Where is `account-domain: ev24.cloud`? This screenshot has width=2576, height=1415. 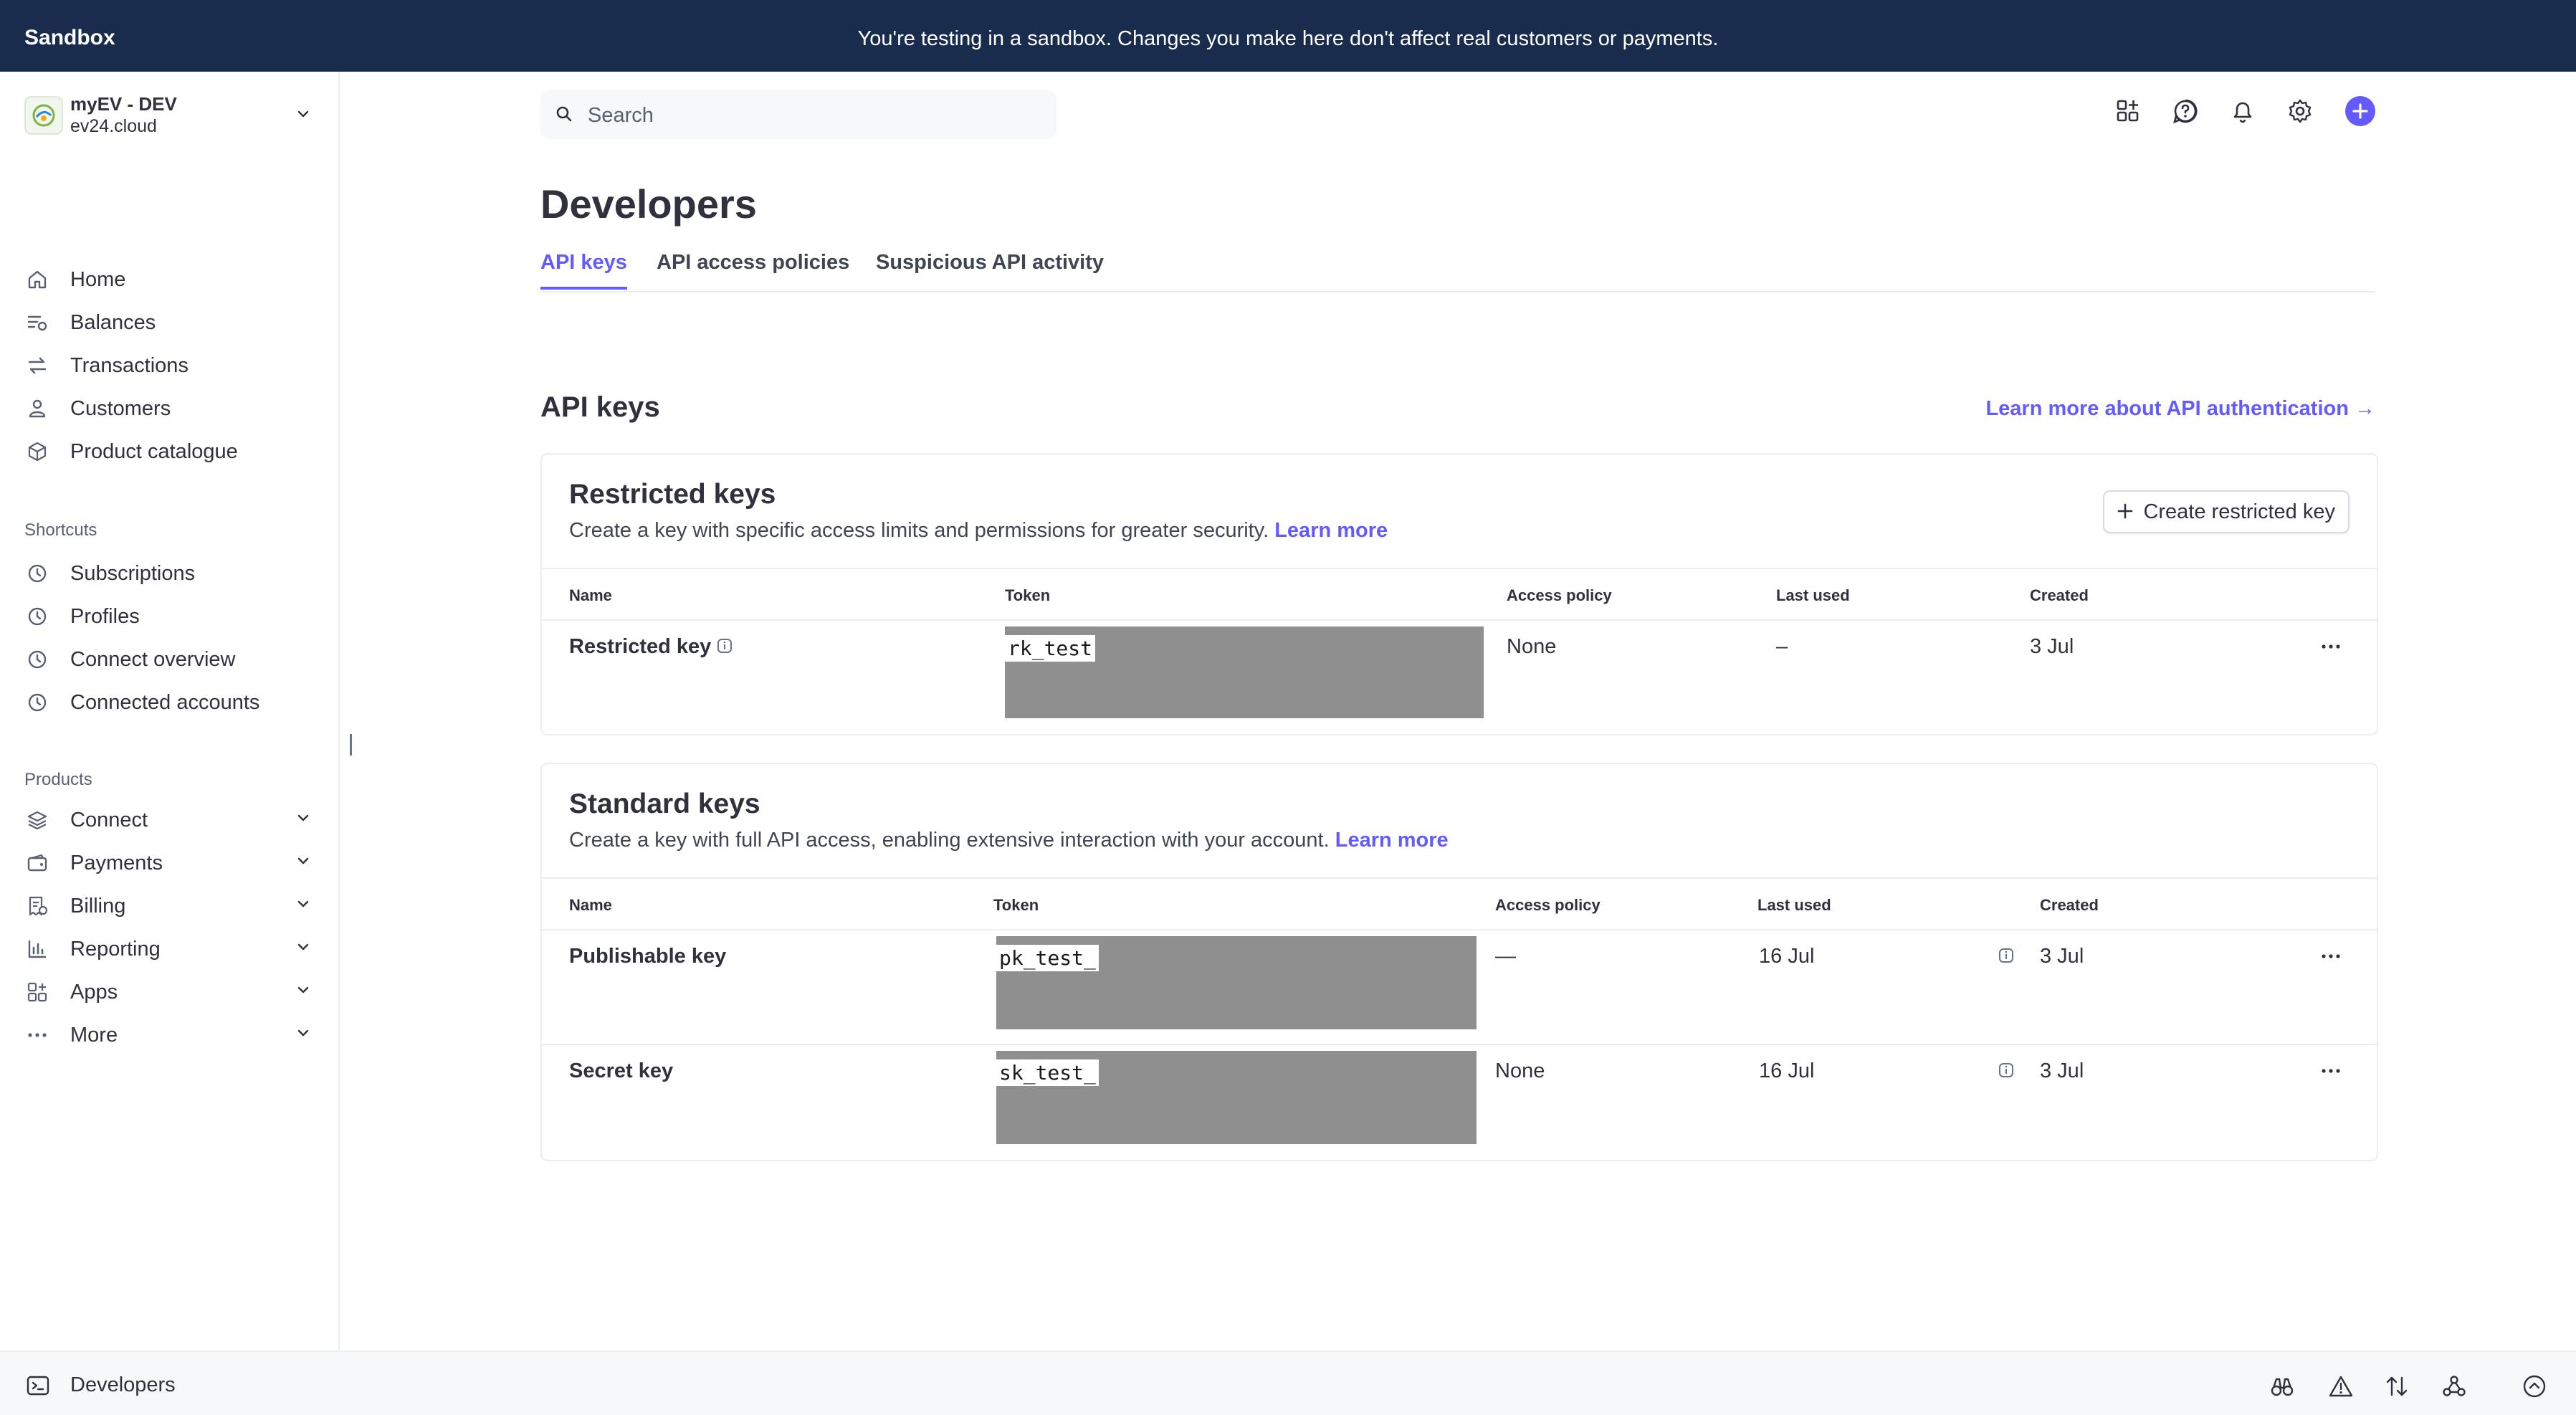 account-domain: ev24.cloud is located at coordinates (113, 126).